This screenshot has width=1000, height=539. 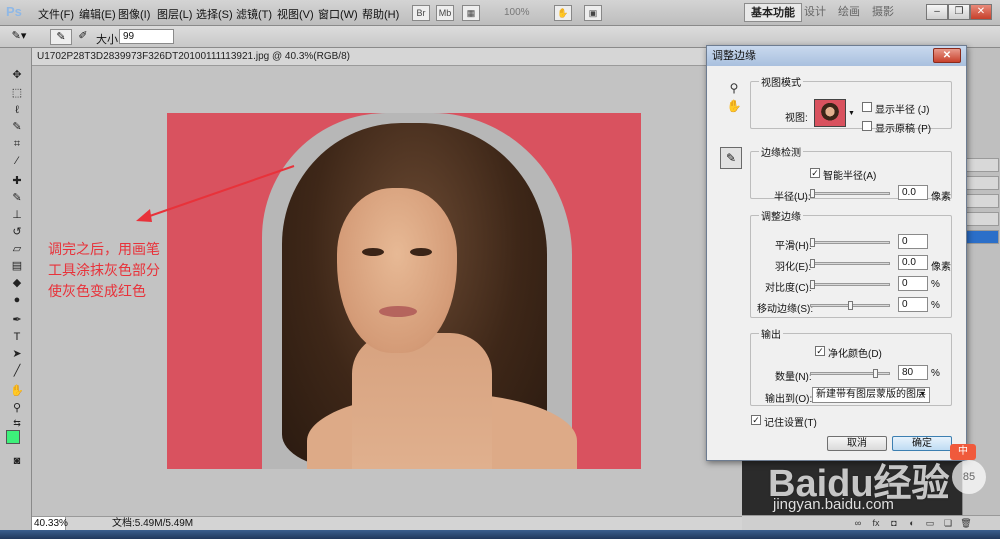 I want to click on gradient-tool-icon: ▤, so click(x=17, y=266).